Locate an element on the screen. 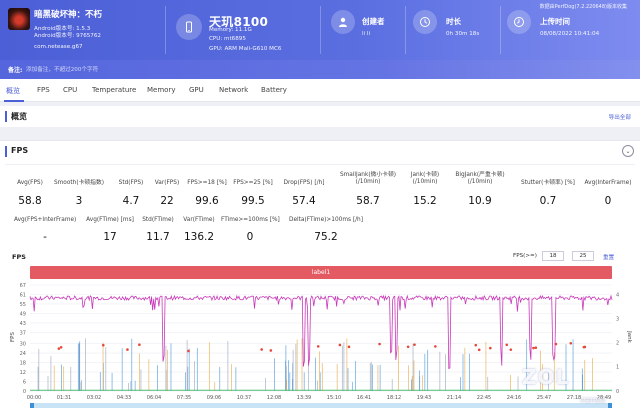  x-tick-label: 03:02 is located at coordinates (94, 398).